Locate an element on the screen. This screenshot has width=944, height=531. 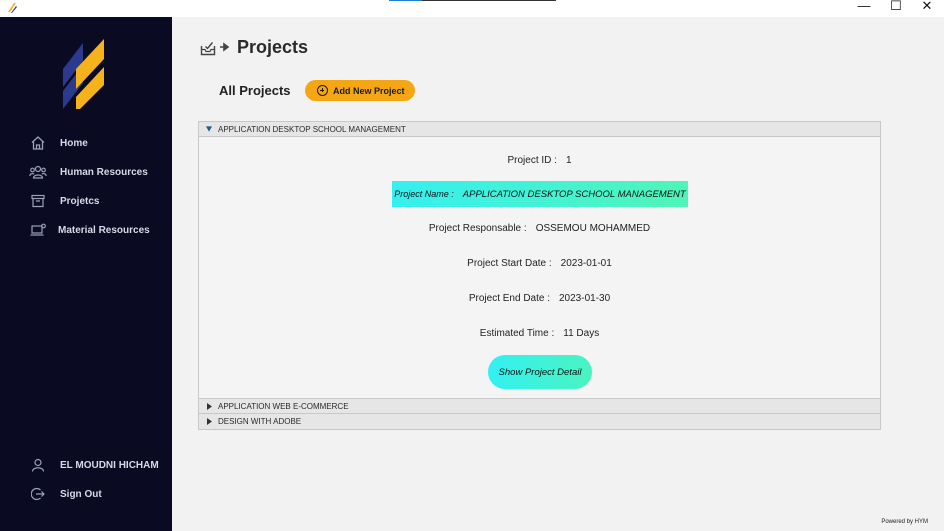
sidebar-signout: Sign Out is located at coordinates (86, 494).